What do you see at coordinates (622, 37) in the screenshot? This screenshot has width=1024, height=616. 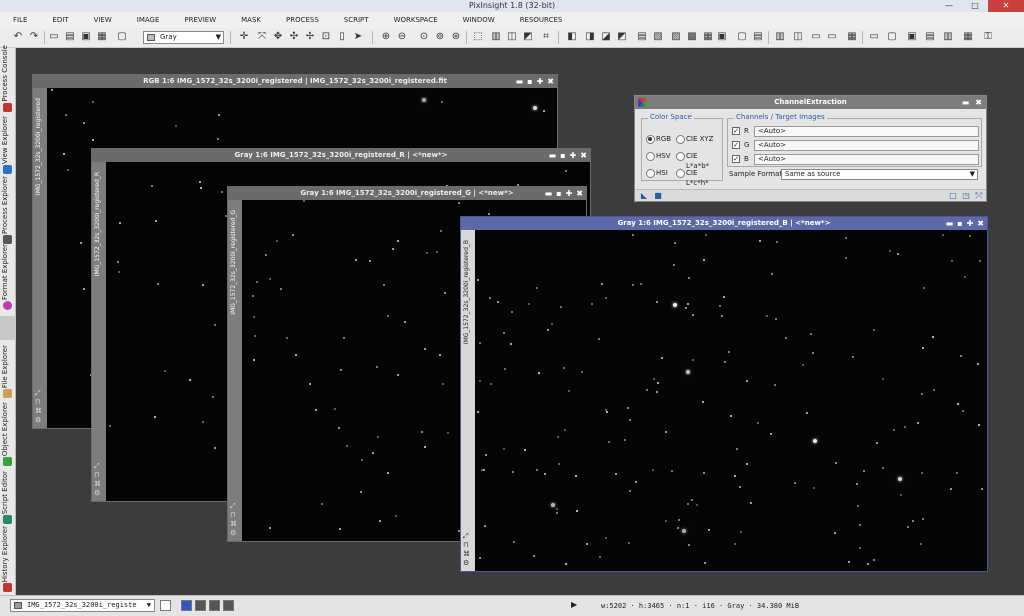 I see `mask-show-icon: ◩` at bounding box center [622, 37].